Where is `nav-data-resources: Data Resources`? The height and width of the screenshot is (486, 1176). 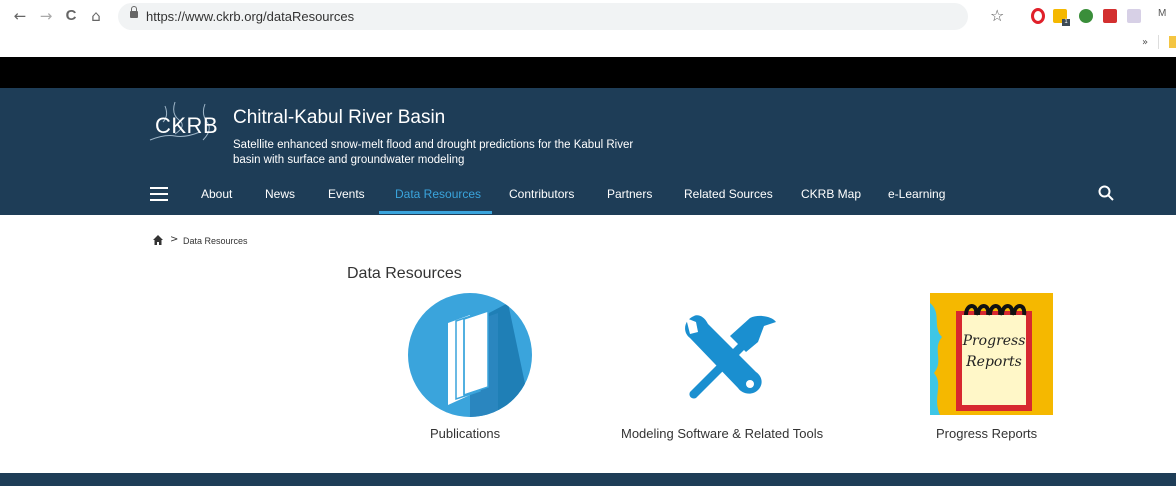
nav-data-resources: Data Resources is located at coordinates (438, 194).